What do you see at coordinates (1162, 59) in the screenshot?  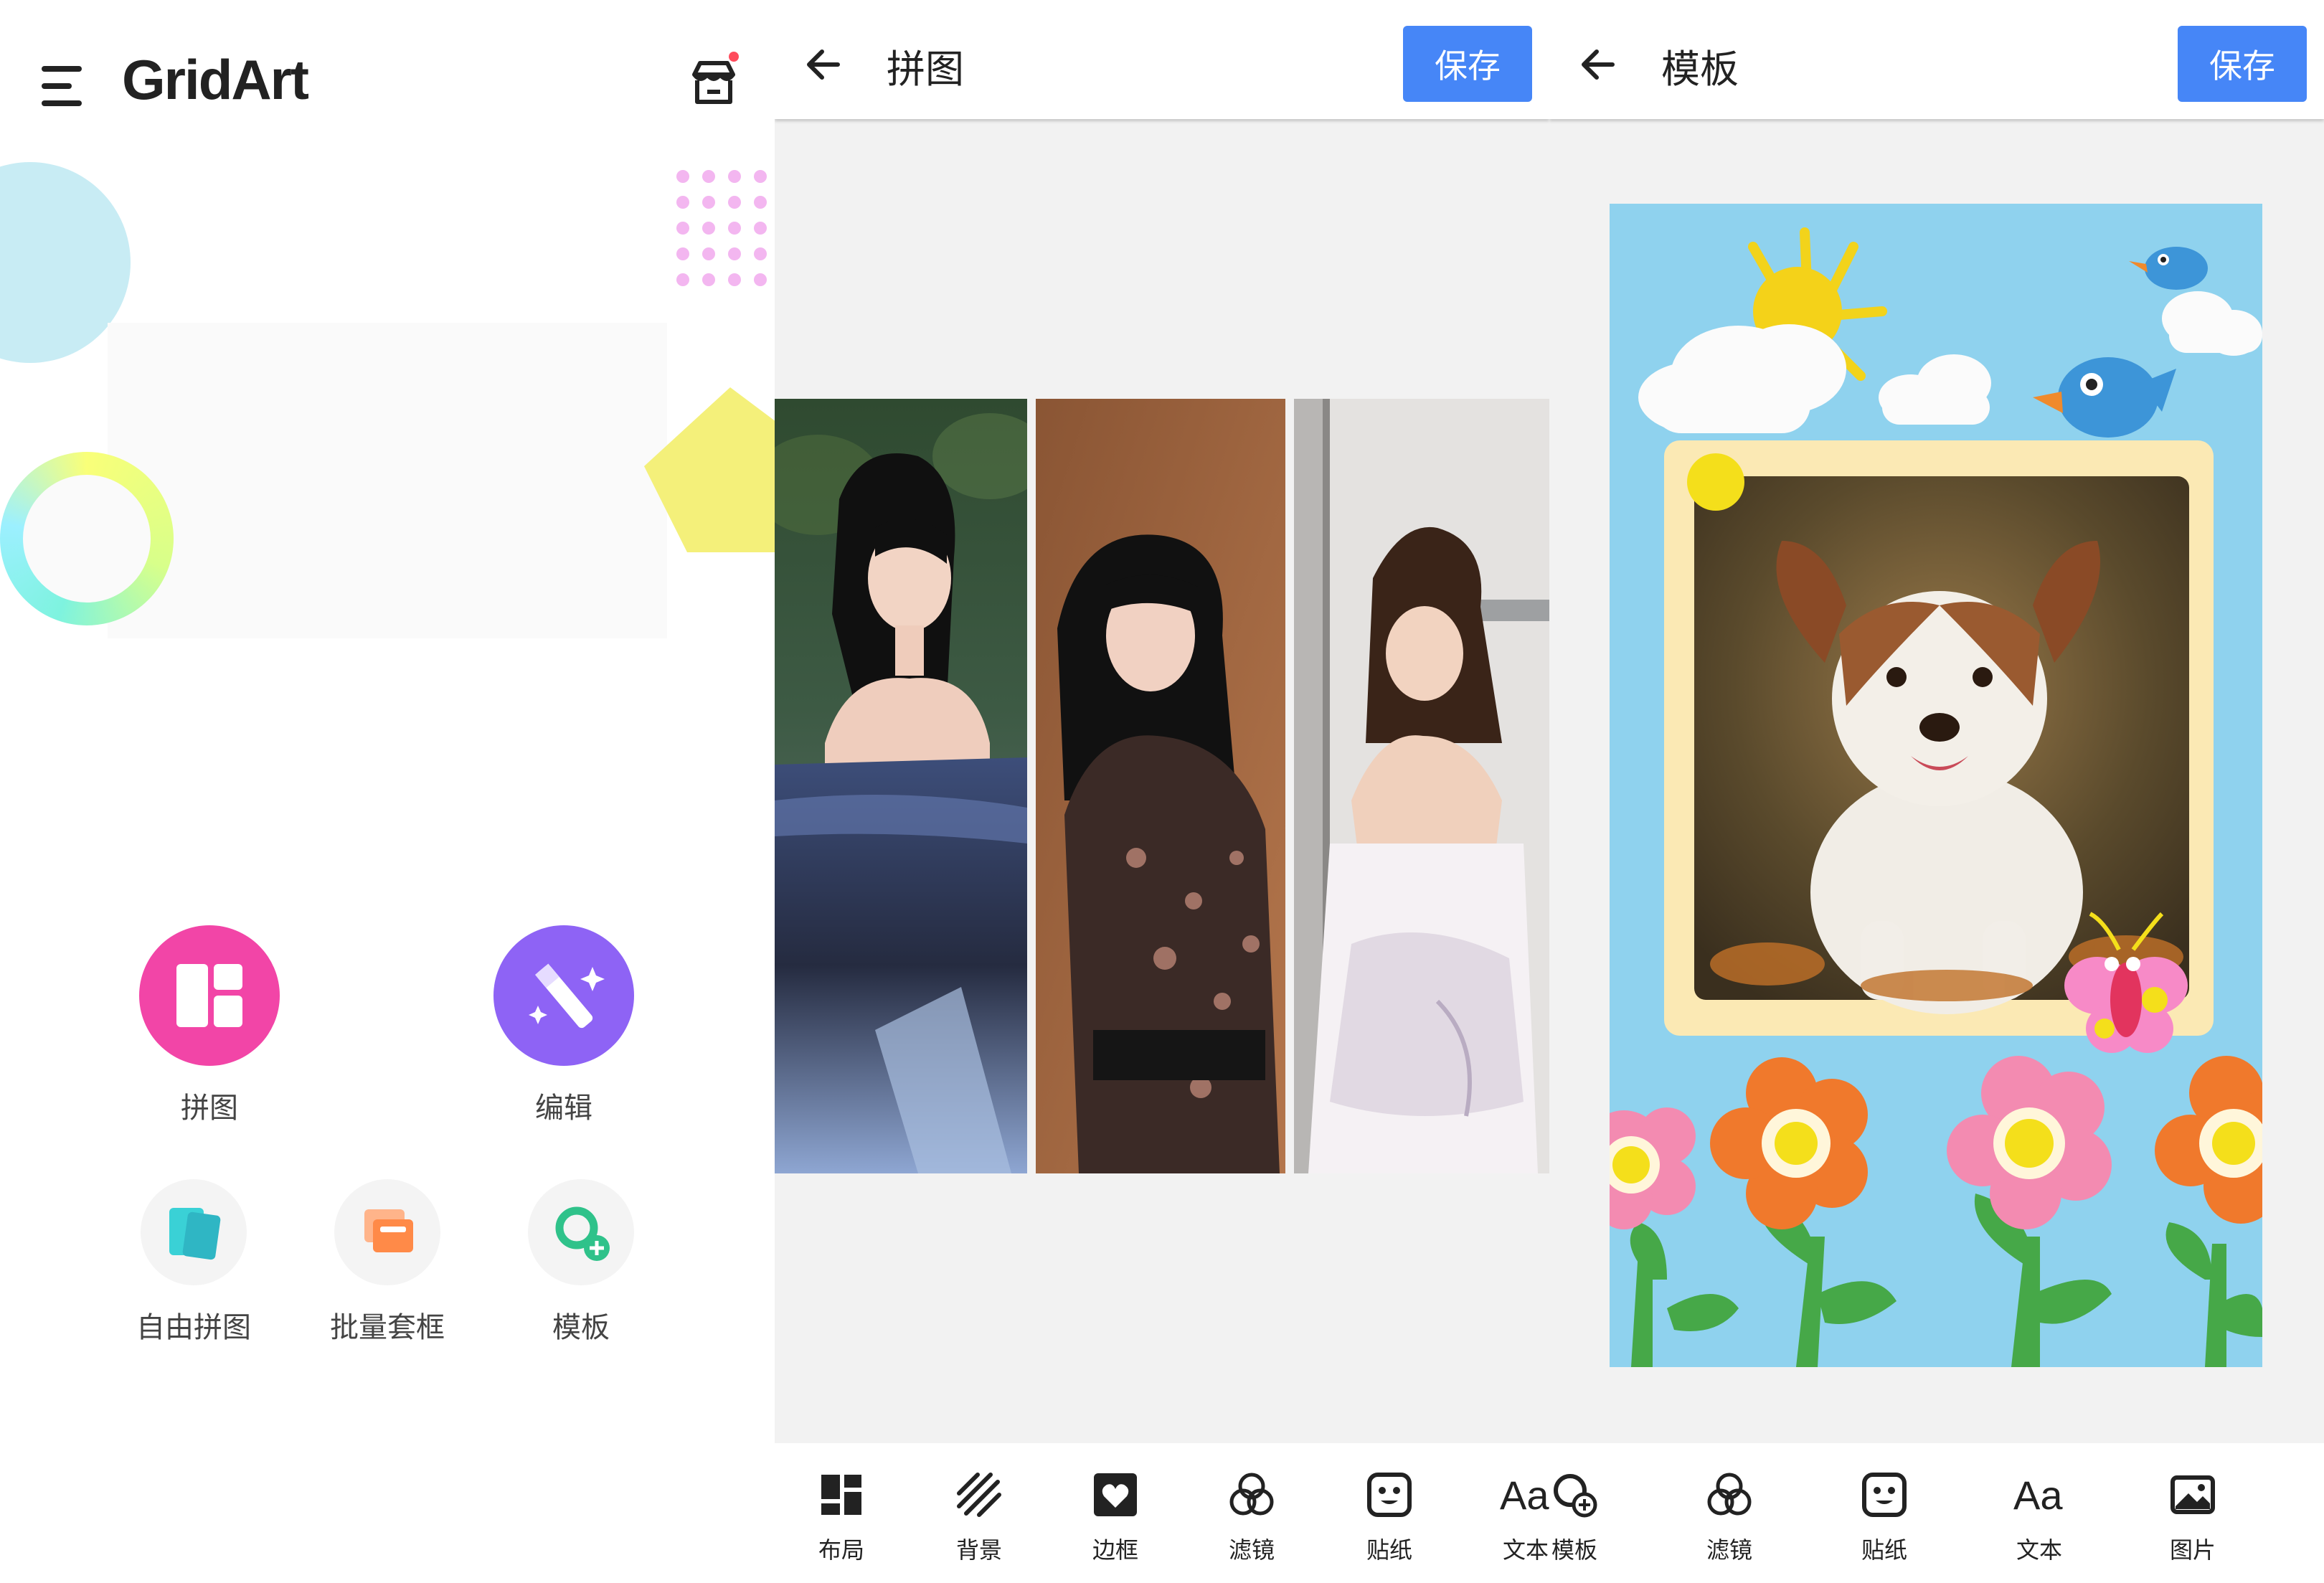 I see `collage-topbar: 拼图 保存` at bounding box center [1162, 59].